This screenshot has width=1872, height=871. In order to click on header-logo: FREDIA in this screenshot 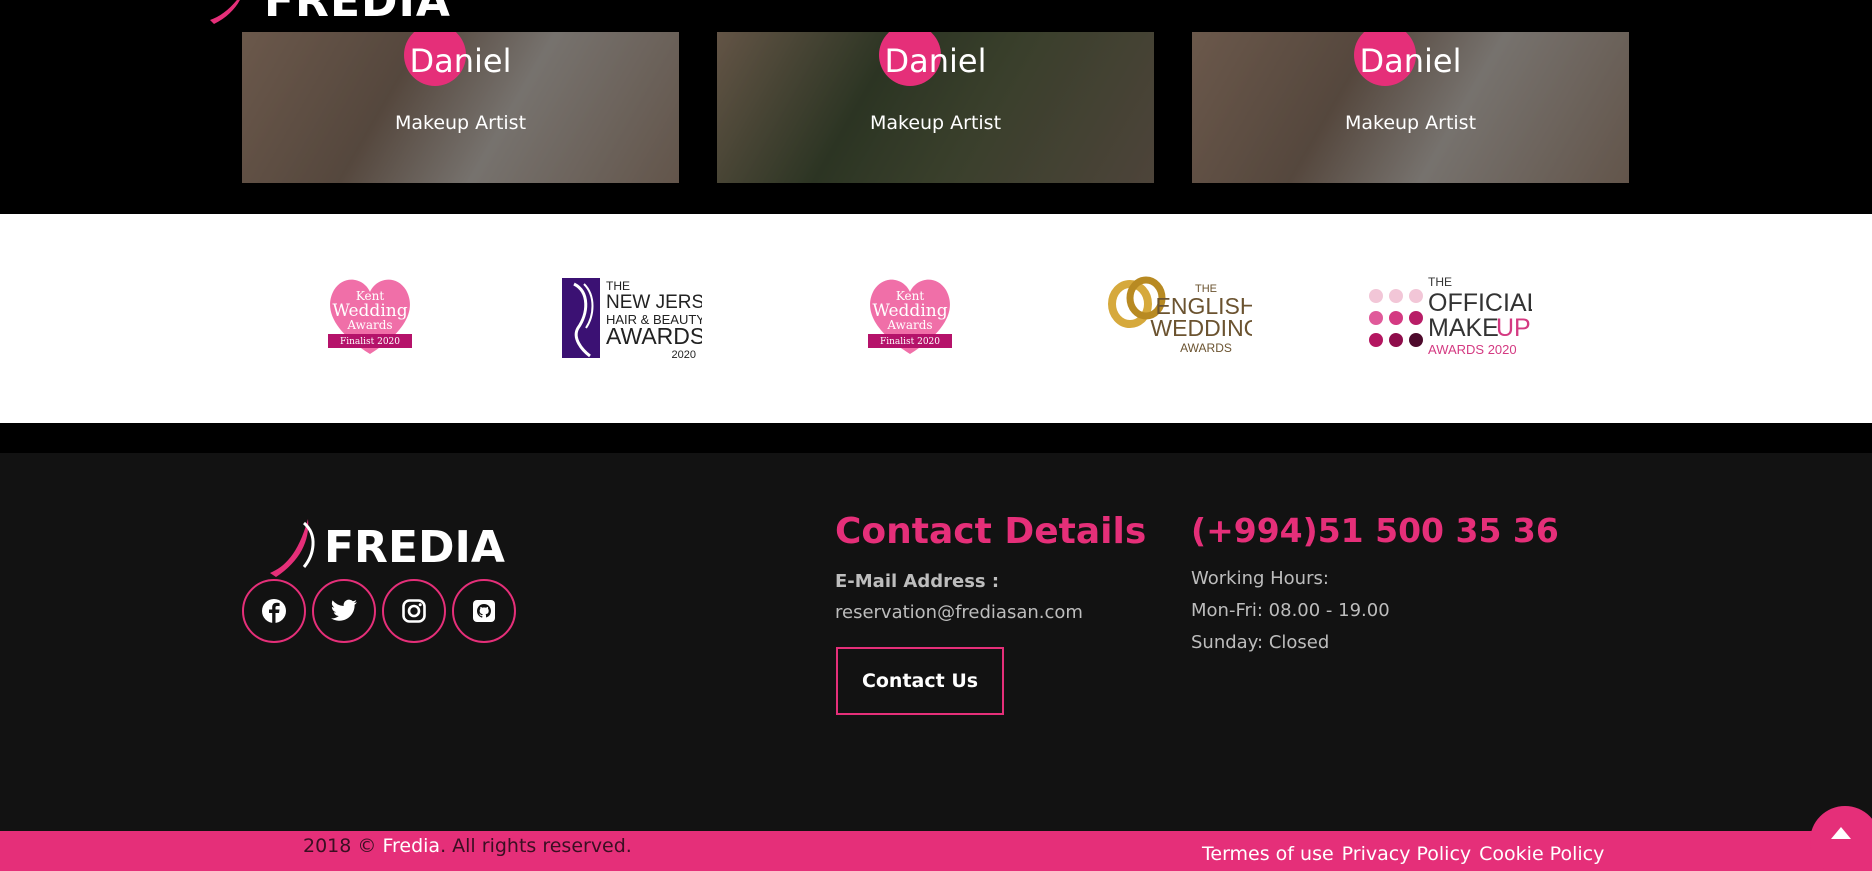, I will do `click(327, 13)`.